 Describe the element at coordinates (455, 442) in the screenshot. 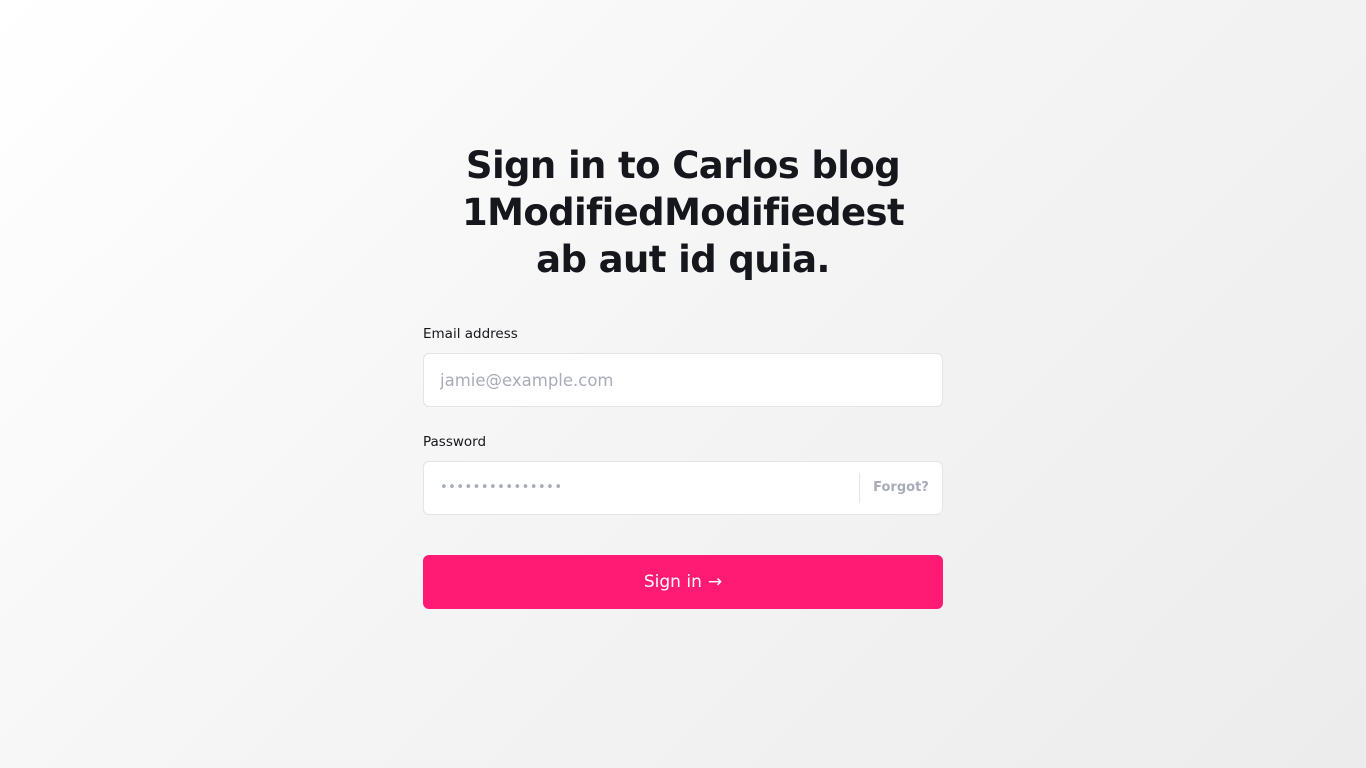

I see `password-label: Password` at that location.